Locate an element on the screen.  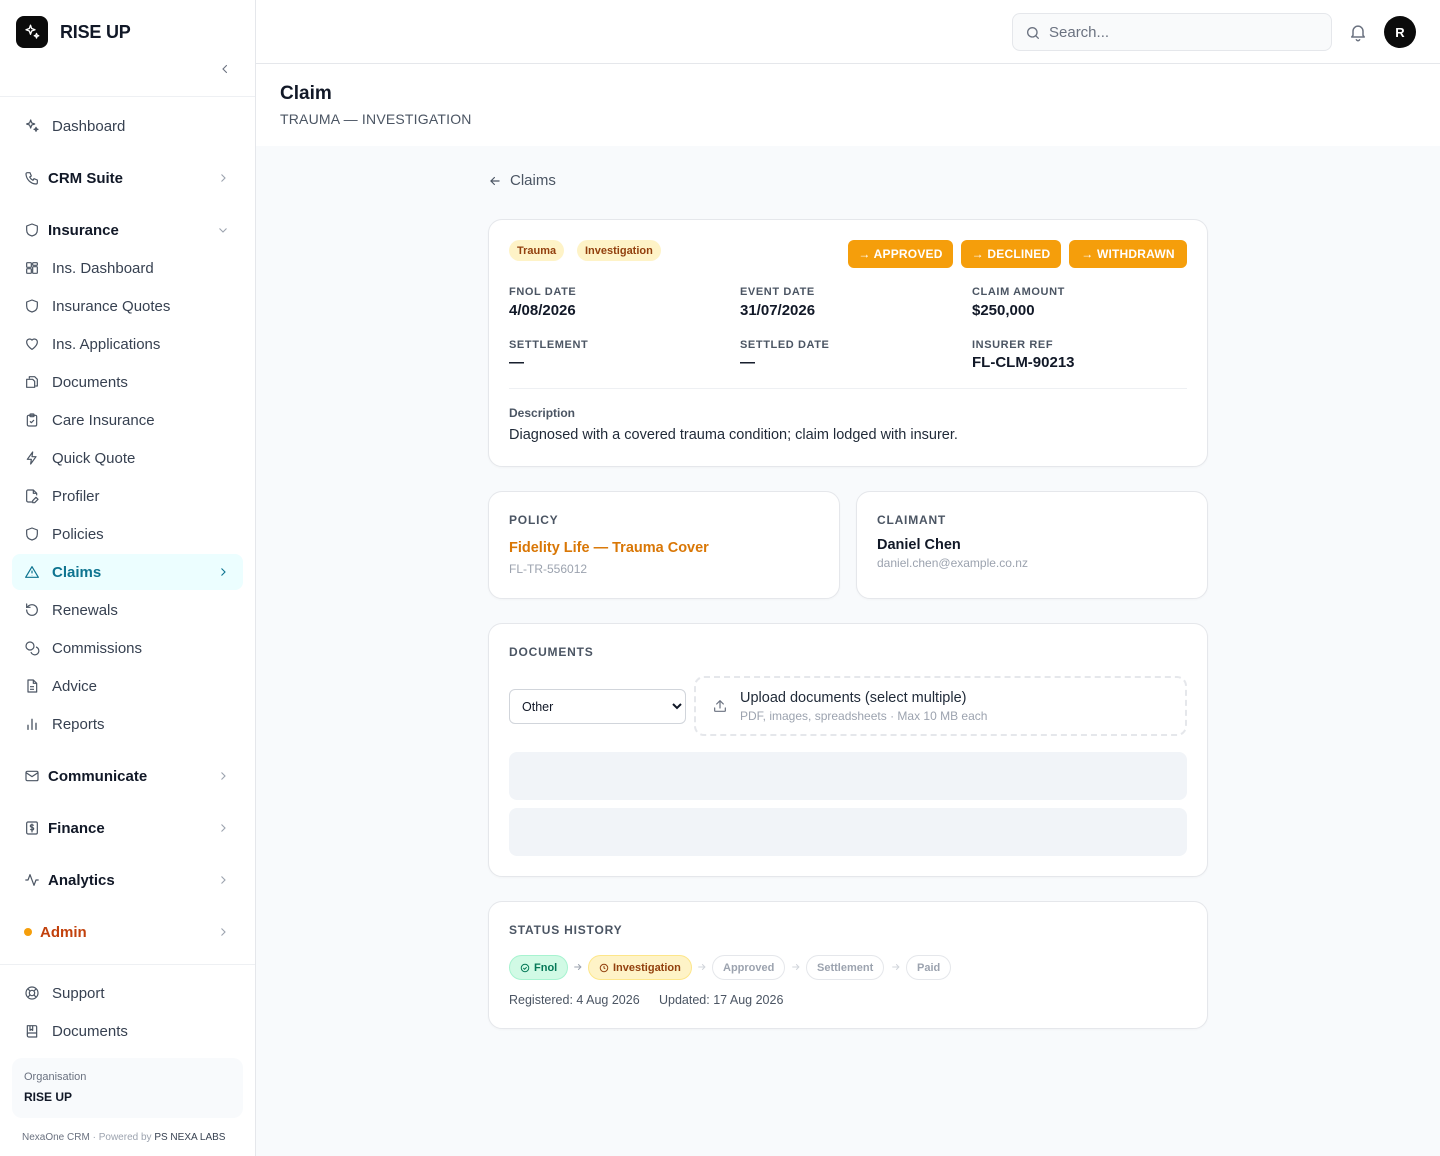
nav-group-finance: Finance is located at coordinates (127, 828).